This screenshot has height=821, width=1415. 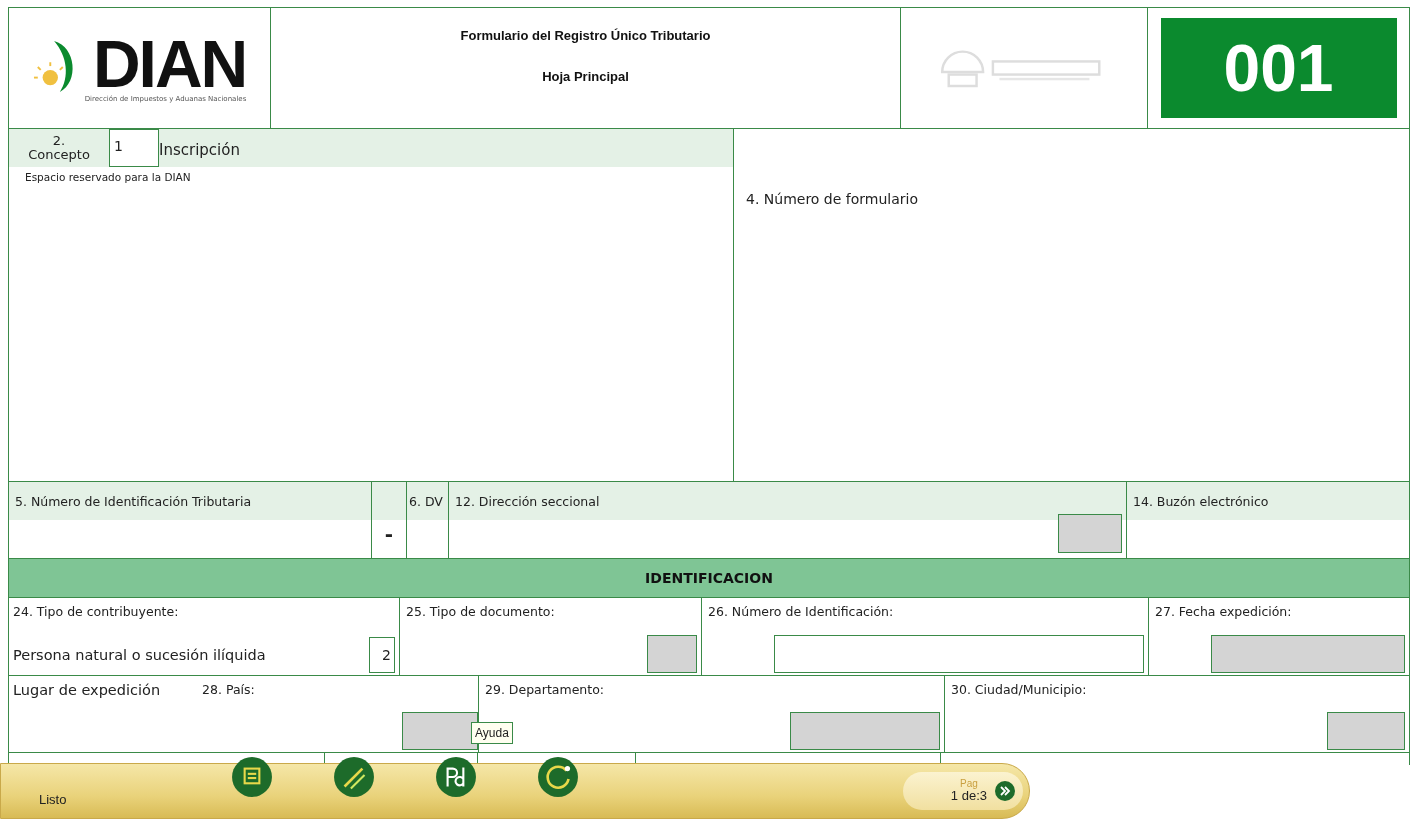 I want to click on section-header: IDENTIFICACION, so click(x=709, y=578).